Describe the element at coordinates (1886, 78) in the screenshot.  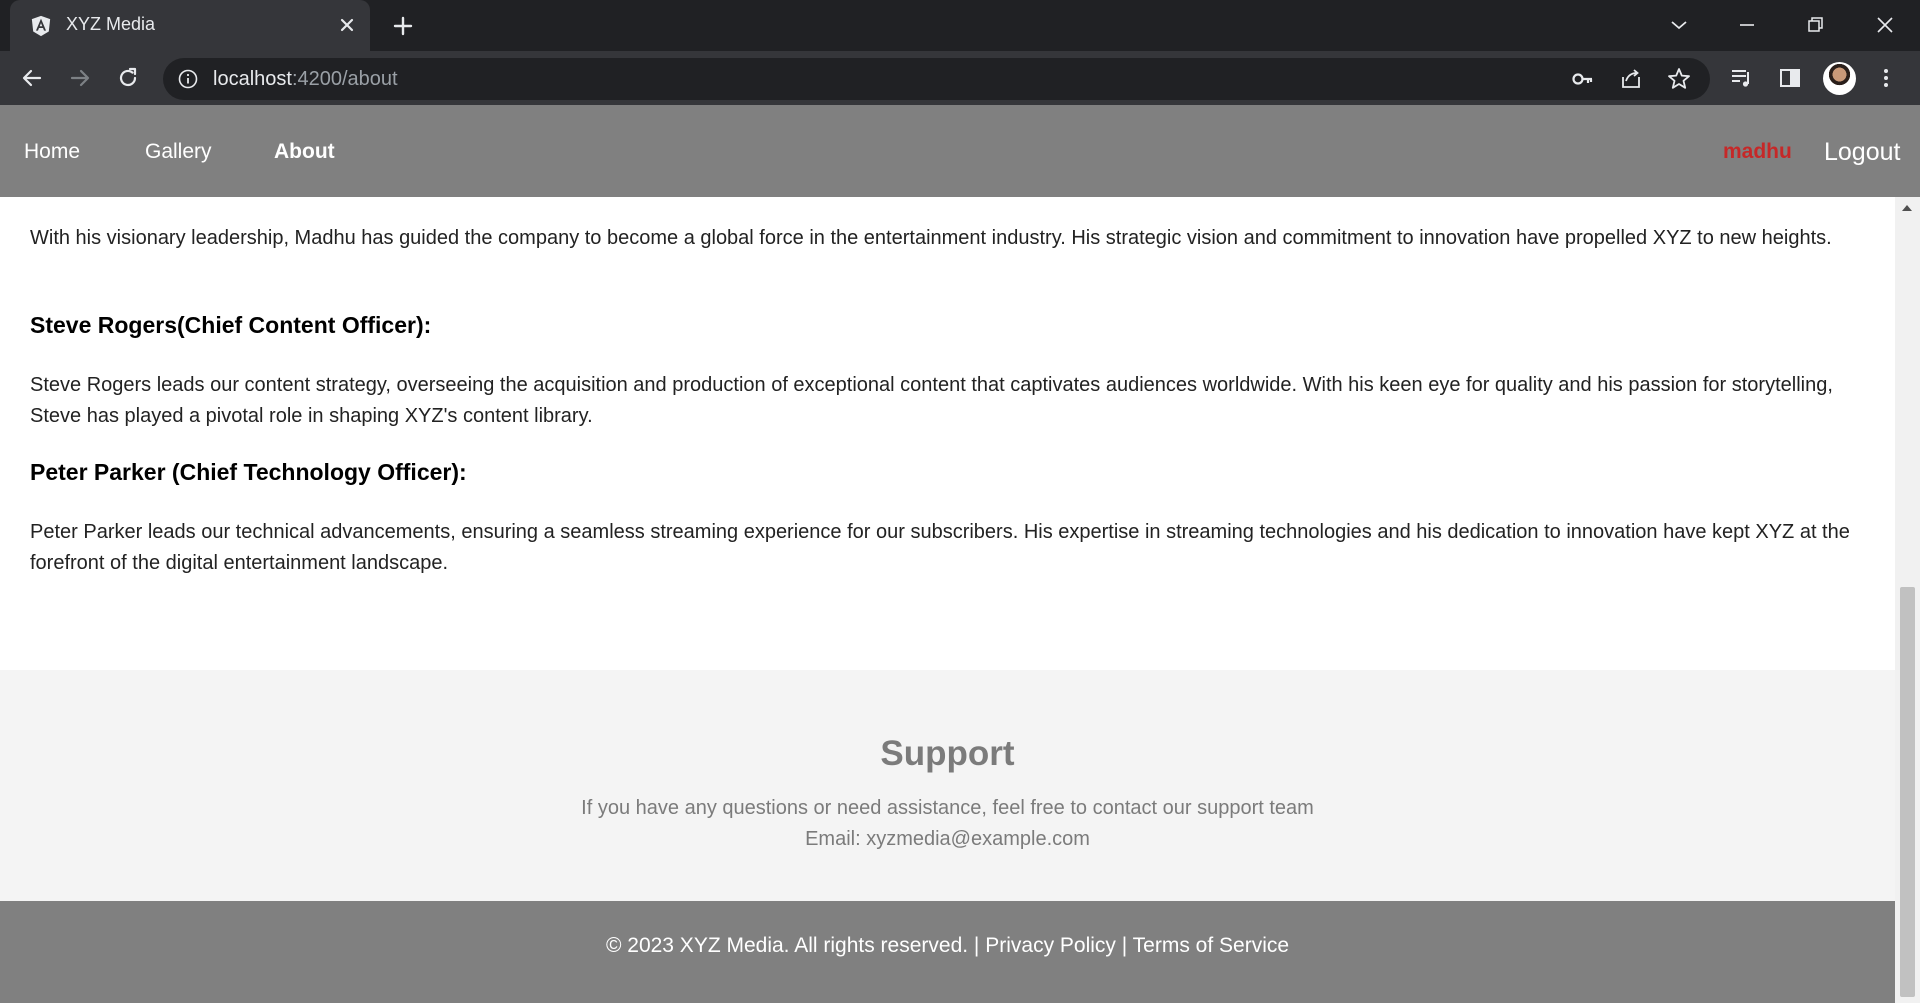
I see `more-vert-icon` at that location.